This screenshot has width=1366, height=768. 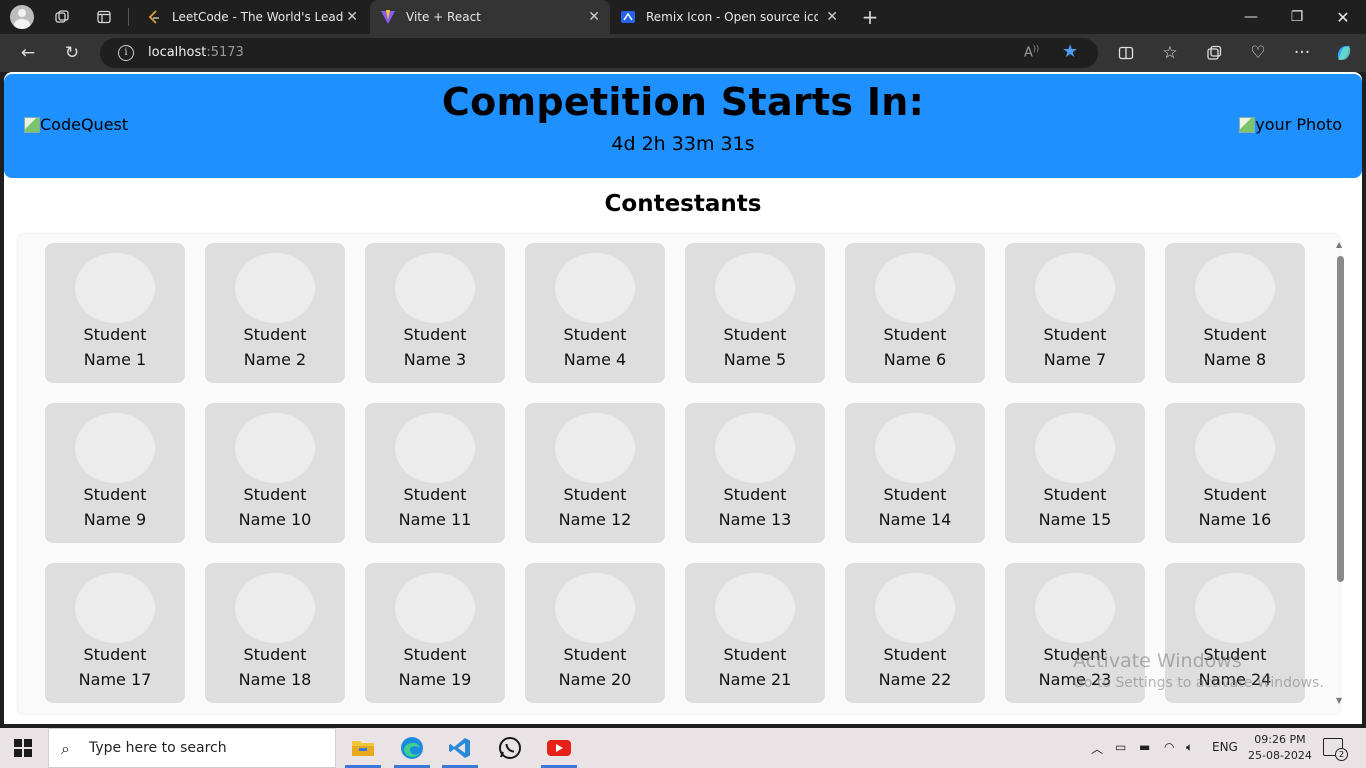 What do you see at coordinates (755, 633) in the screenshot?
I see `contestant-card: Student Name 21` at bounding box center [755, 633].